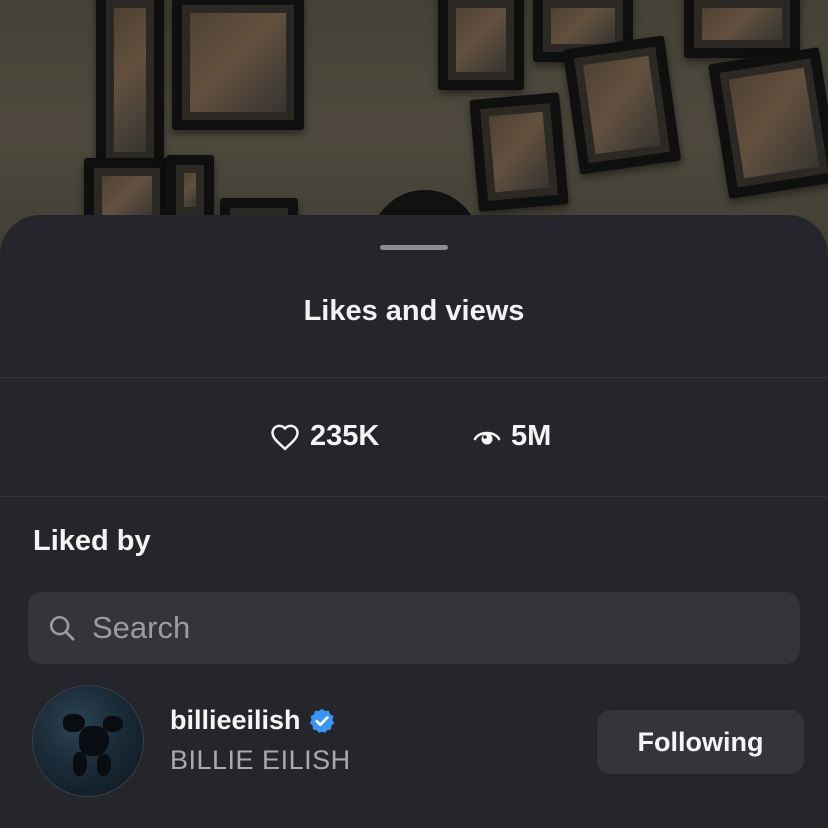 Image resolution: width=828 pixels, height=828 pixels. Describe the element at coordinates (235, 720) in the screenshot. I see `username: billieeilish` at that location.